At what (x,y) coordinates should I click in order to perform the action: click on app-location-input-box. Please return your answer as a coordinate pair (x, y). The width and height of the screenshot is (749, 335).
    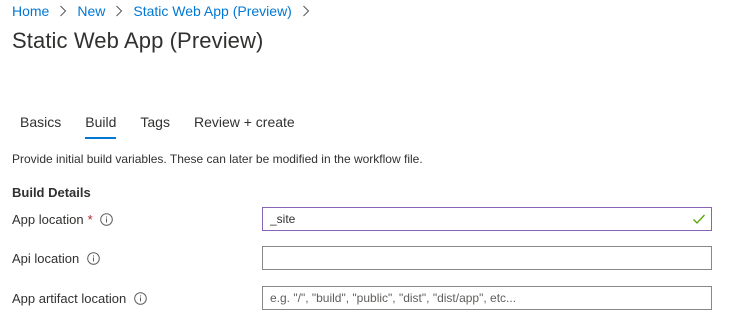
    Looking at the image, I should click on (487, 219).